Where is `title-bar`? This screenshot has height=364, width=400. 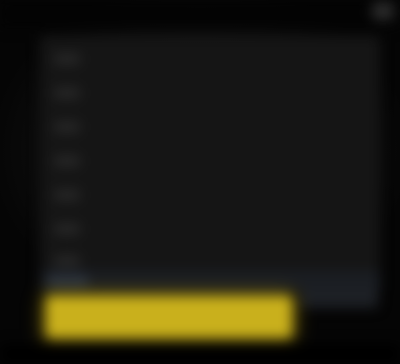 title-bar is located at coordinates (200, 14).